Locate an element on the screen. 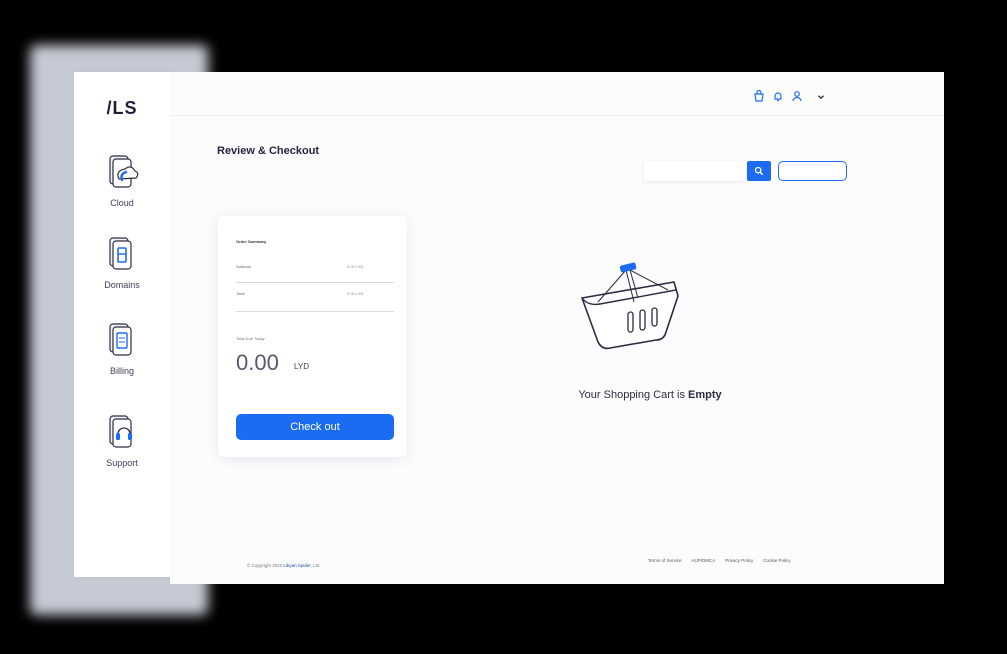 The width and height of the screenshot is (1007, 654). cloud-icon is located at coordinates (124, 171).